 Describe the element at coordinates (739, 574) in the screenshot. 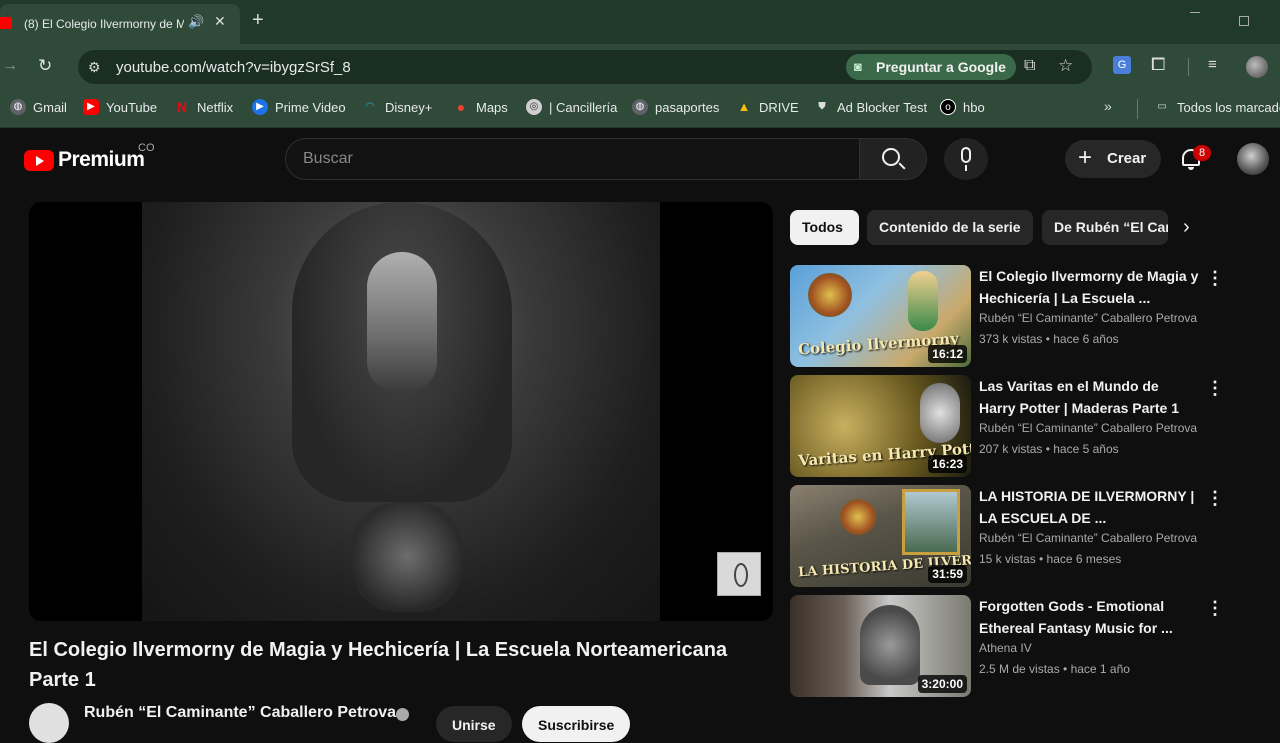

I see `channel-watermark` at that location.